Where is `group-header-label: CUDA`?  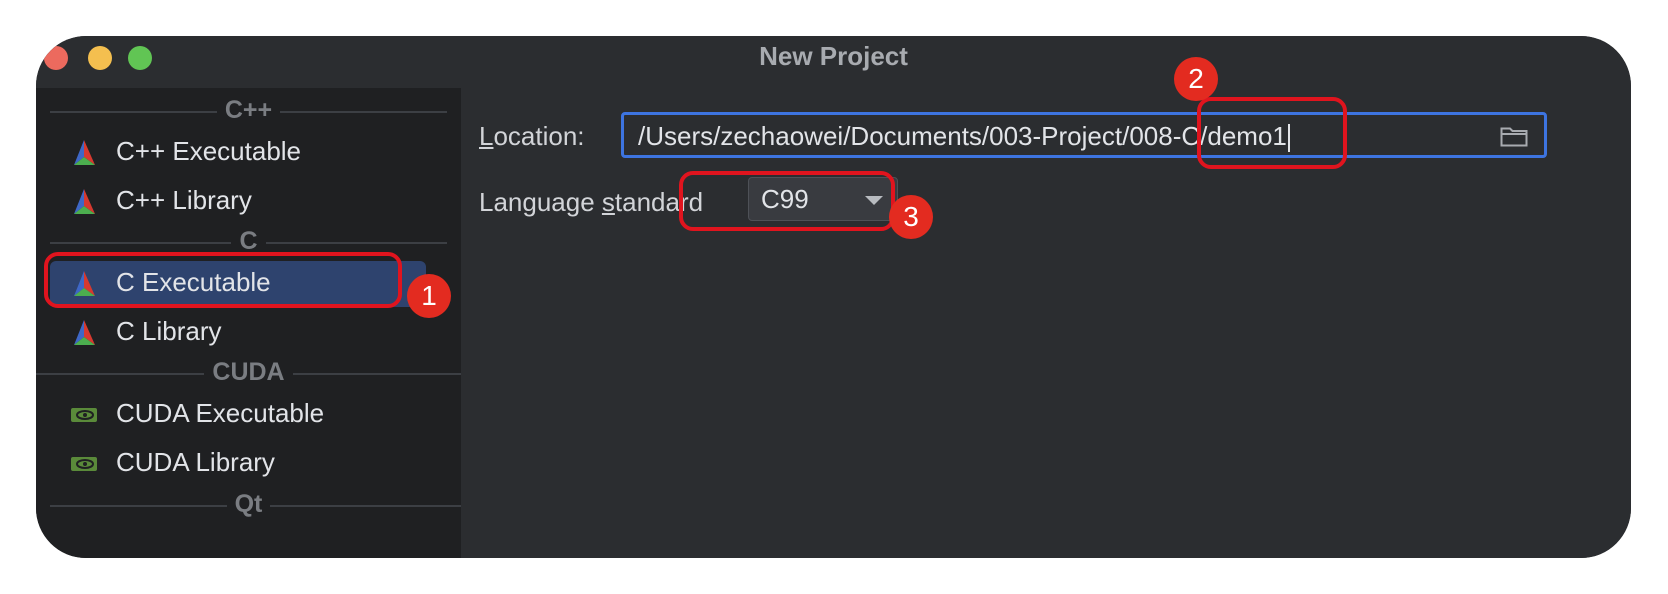
group-header-label: CUDA is located at coordinates (248, 372).